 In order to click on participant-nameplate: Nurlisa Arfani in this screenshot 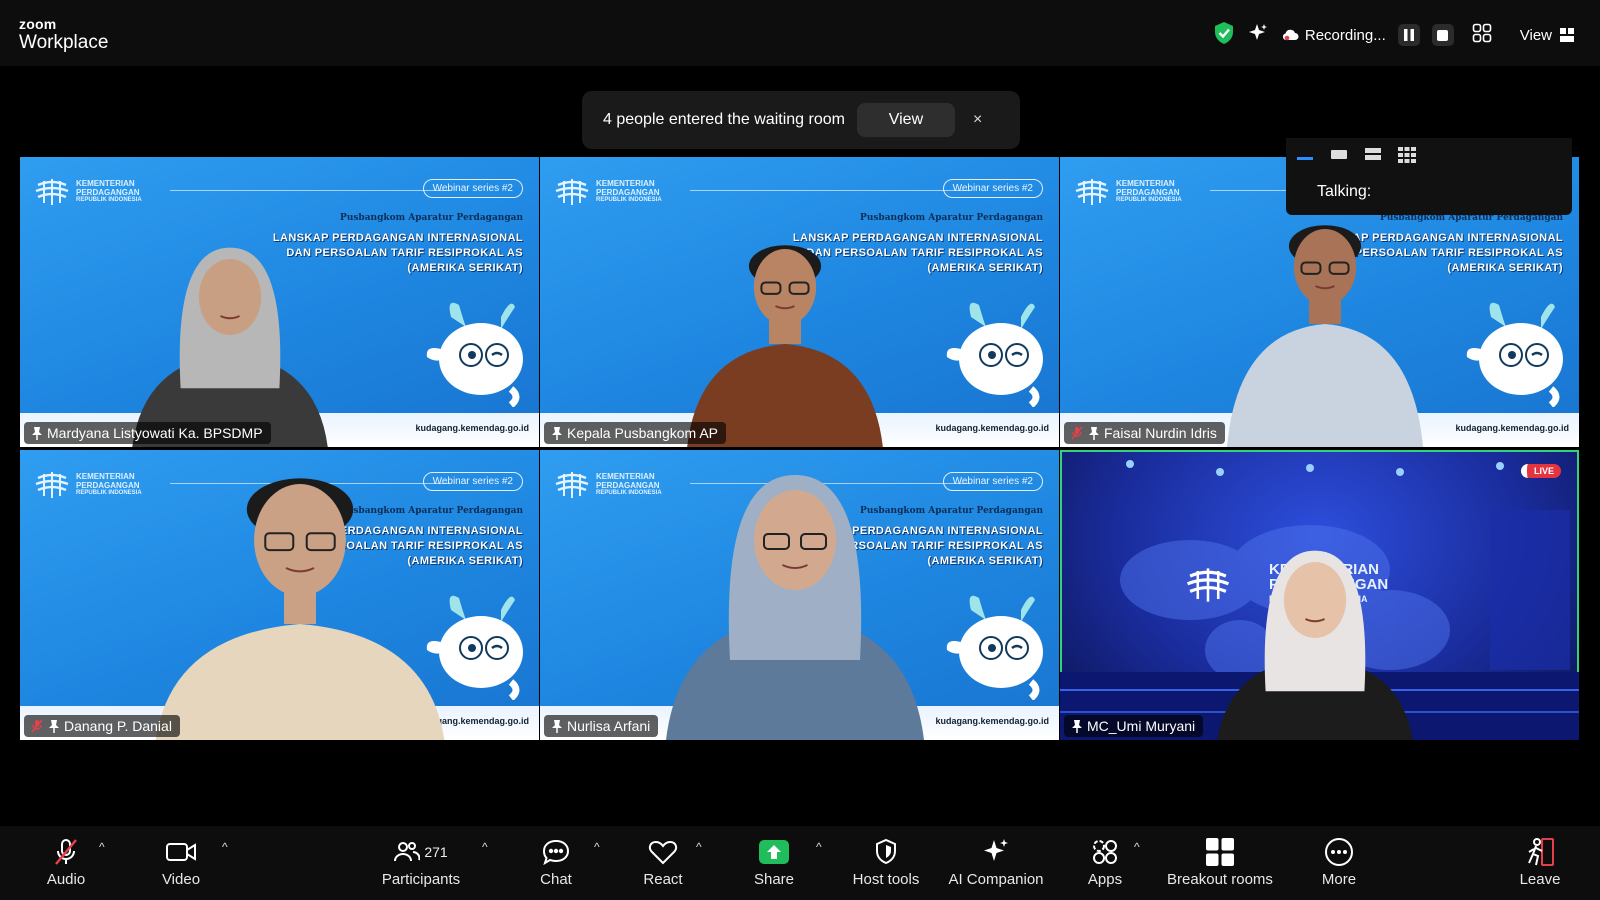, I will do `click(601, 726)`.